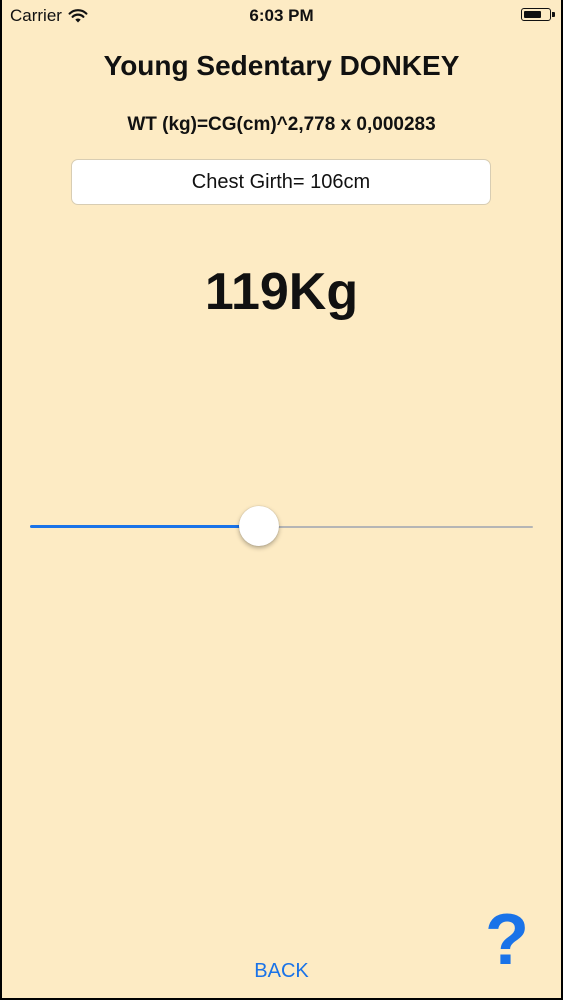 The width and height of the screenshot is (563, 1000). I want to click on slider-thumb, so click(259, 526).